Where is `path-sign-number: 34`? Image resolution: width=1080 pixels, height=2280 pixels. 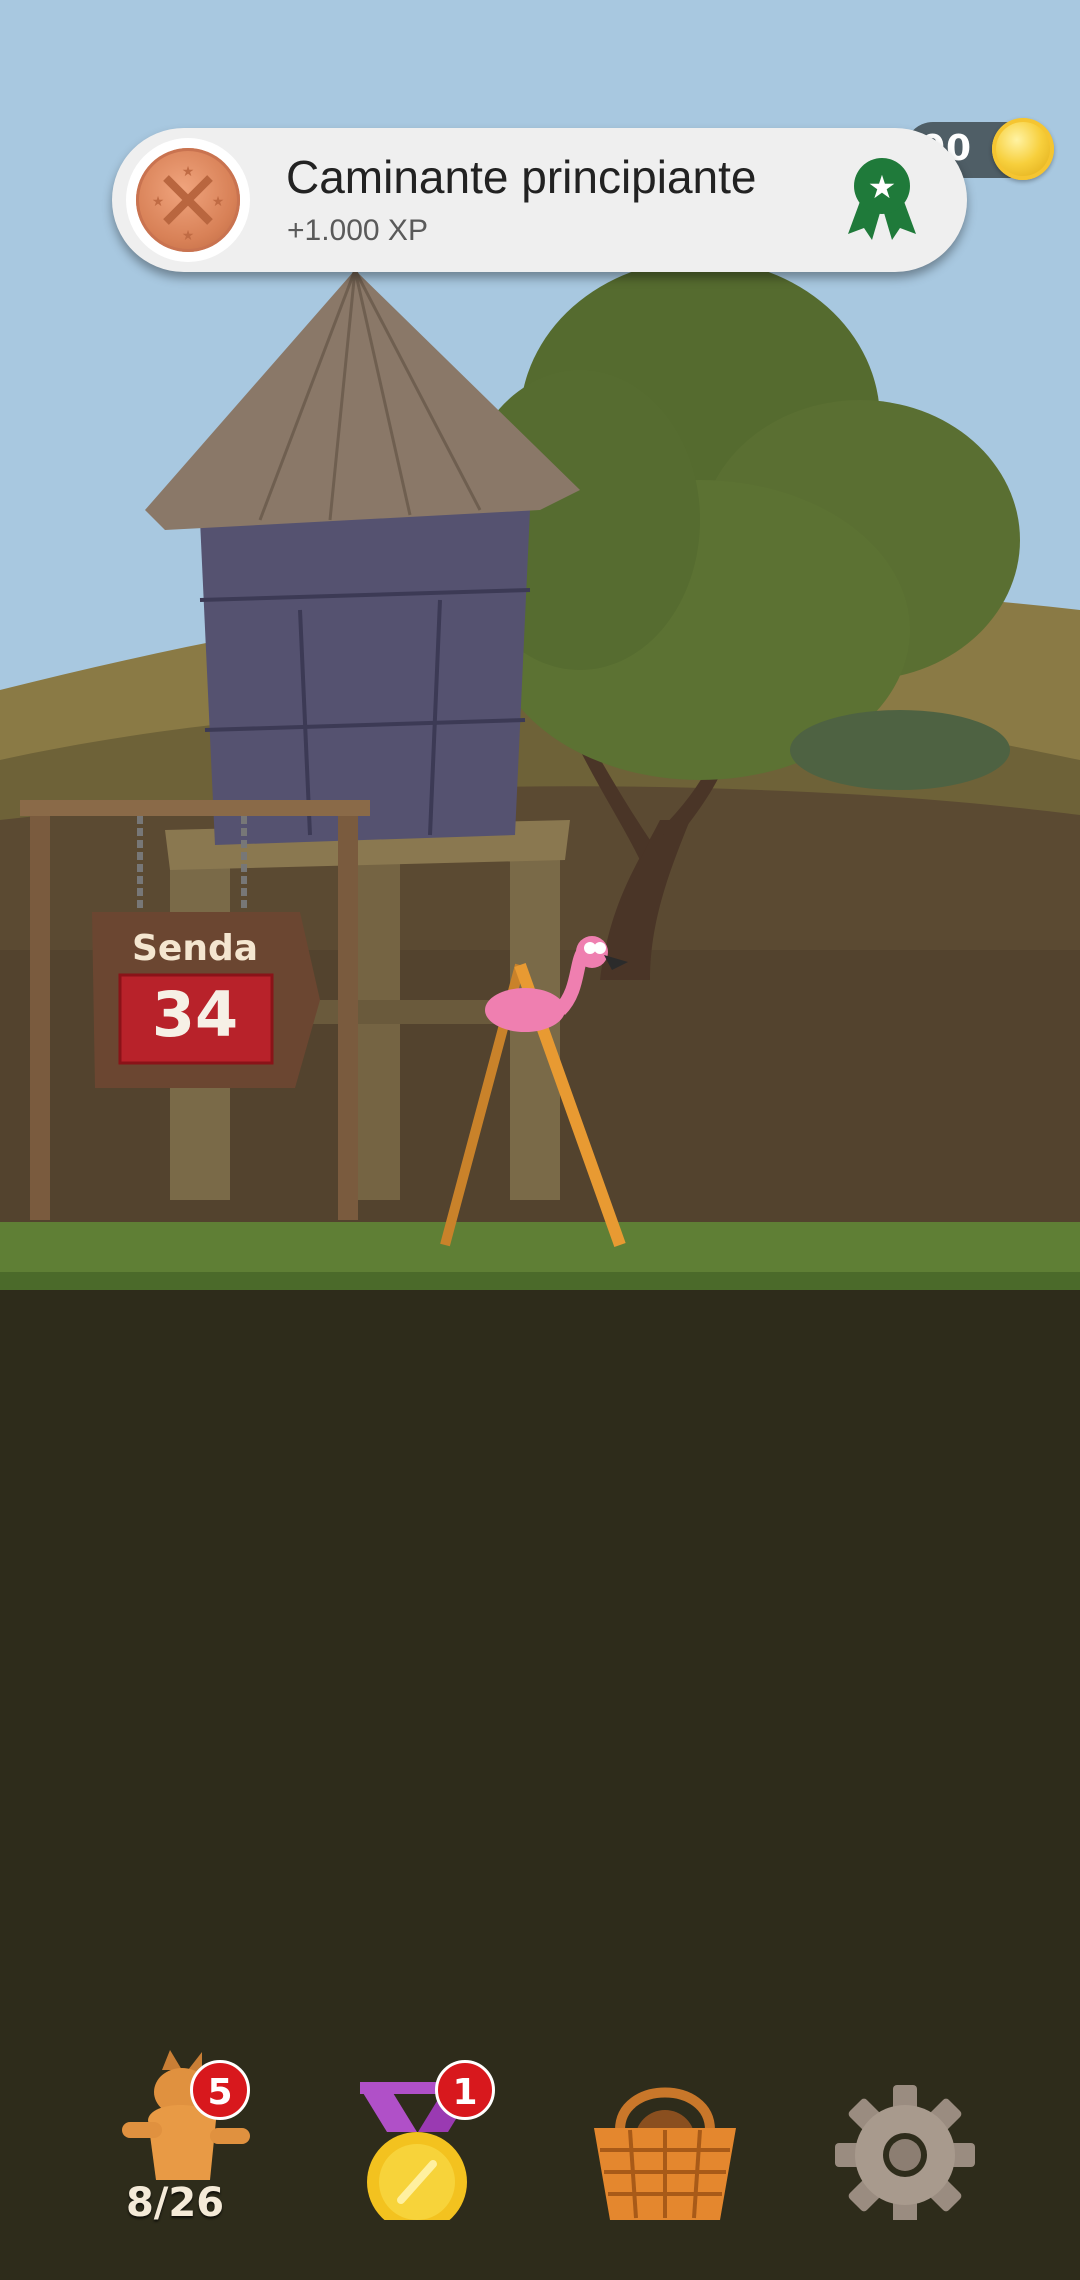 path-sign-number: 34 is located at coordinates (195, 1014).